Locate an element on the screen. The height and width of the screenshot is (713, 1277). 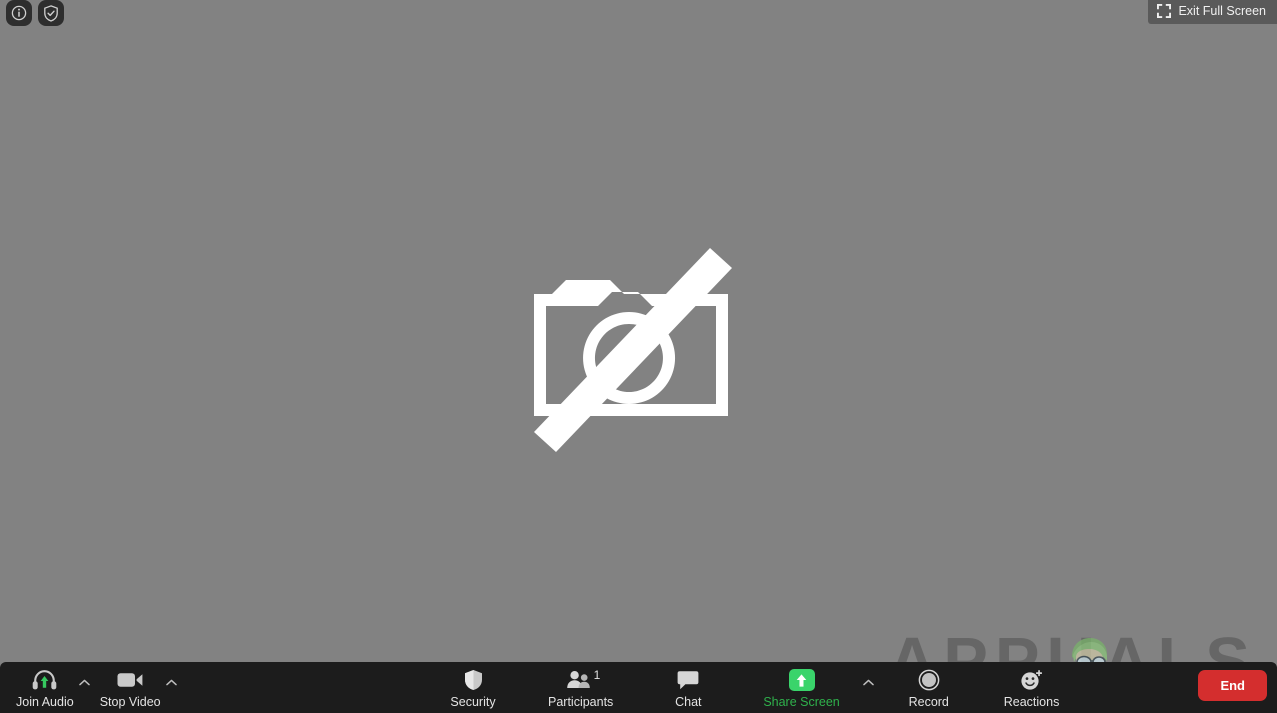
reactions-button: Reactions is located at coordinates (1032, 685).